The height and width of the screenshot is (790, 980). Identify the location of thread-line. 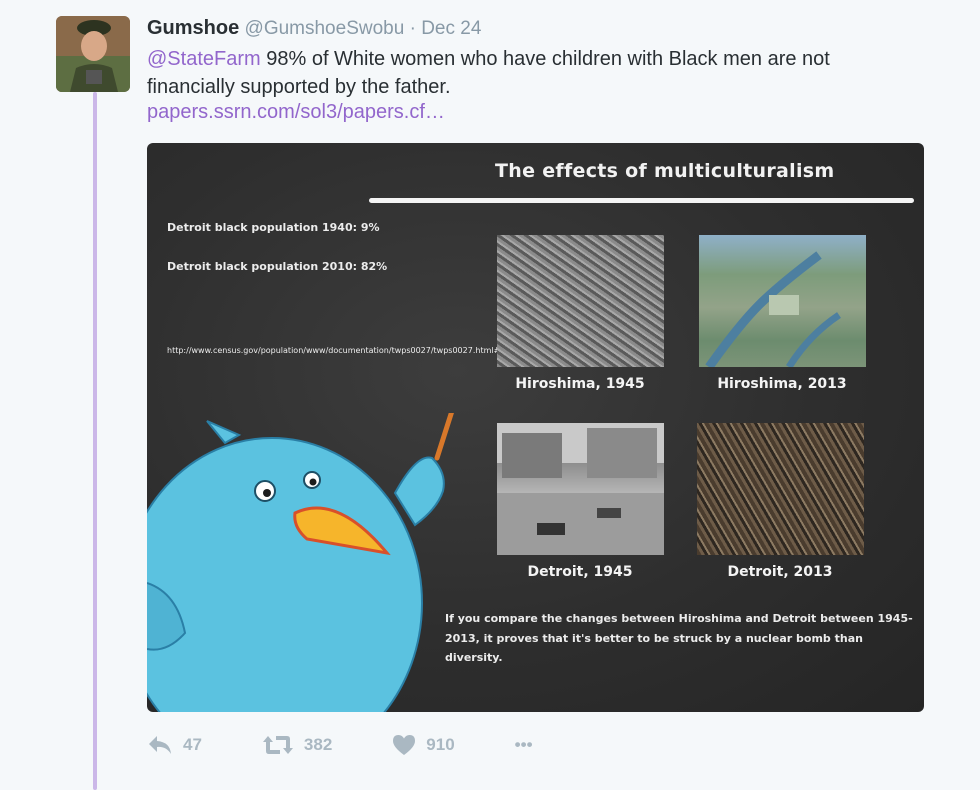
(95, 441).